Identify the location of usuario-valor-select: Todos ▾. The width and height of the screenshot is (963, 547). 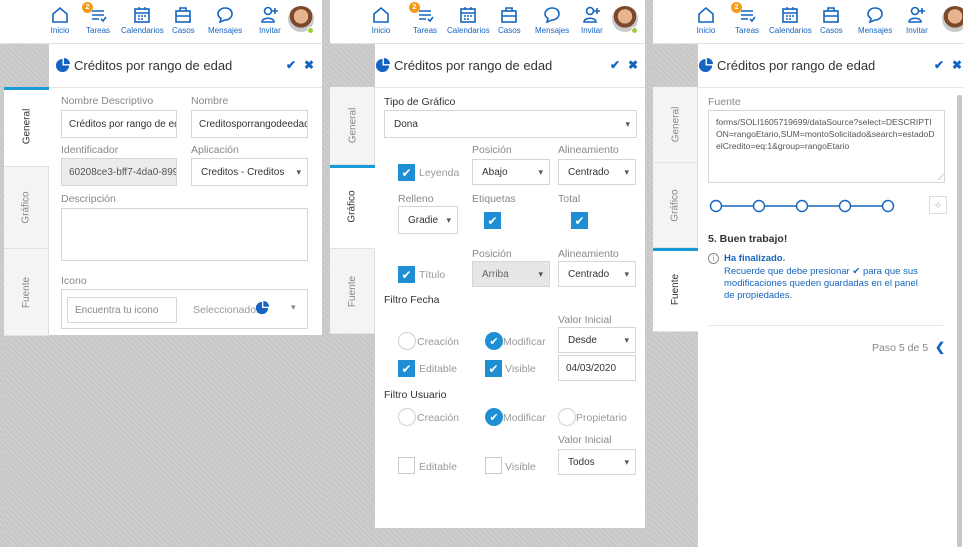
(597, 462).